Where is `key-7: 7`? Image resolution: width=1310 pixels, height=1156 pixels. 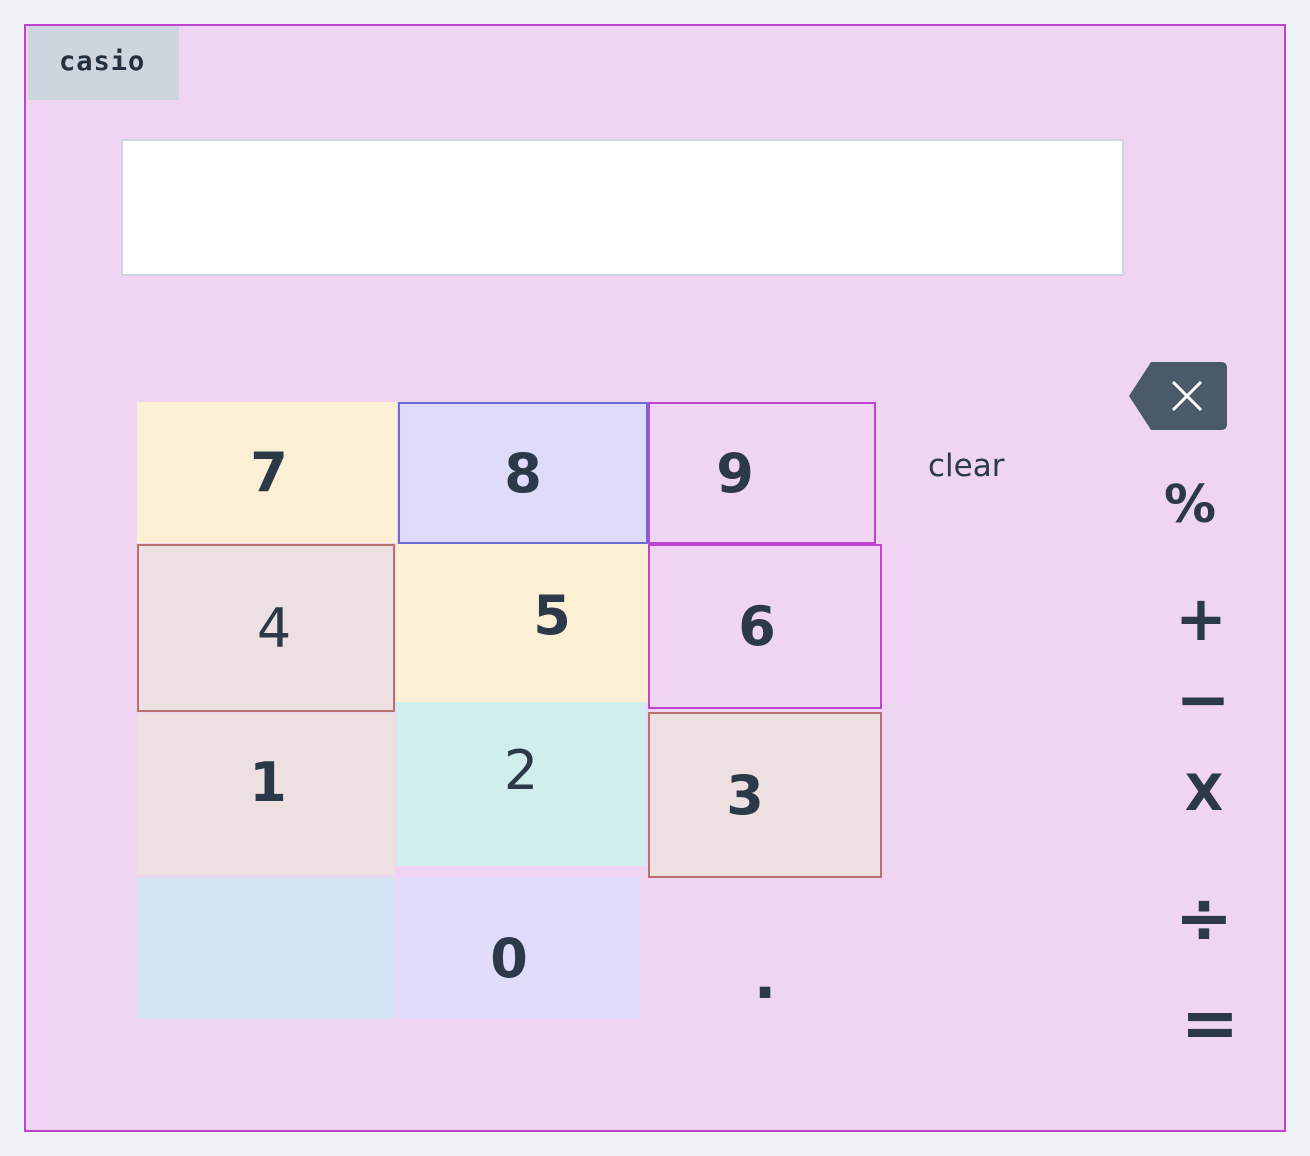 key-7: 7 is located at coordinates (267, 472).